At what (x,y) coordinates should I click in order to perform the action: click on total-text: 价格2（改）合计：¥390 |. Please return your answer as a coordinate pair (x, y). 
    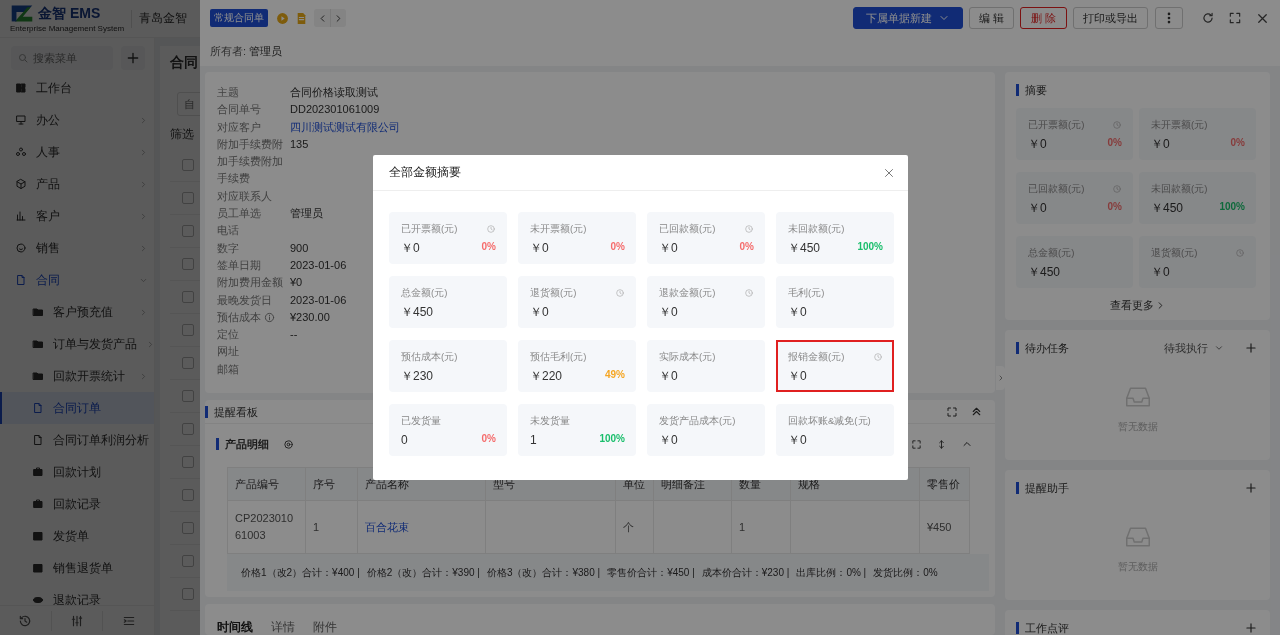
    Looking at the image, I should click on (423, 572).